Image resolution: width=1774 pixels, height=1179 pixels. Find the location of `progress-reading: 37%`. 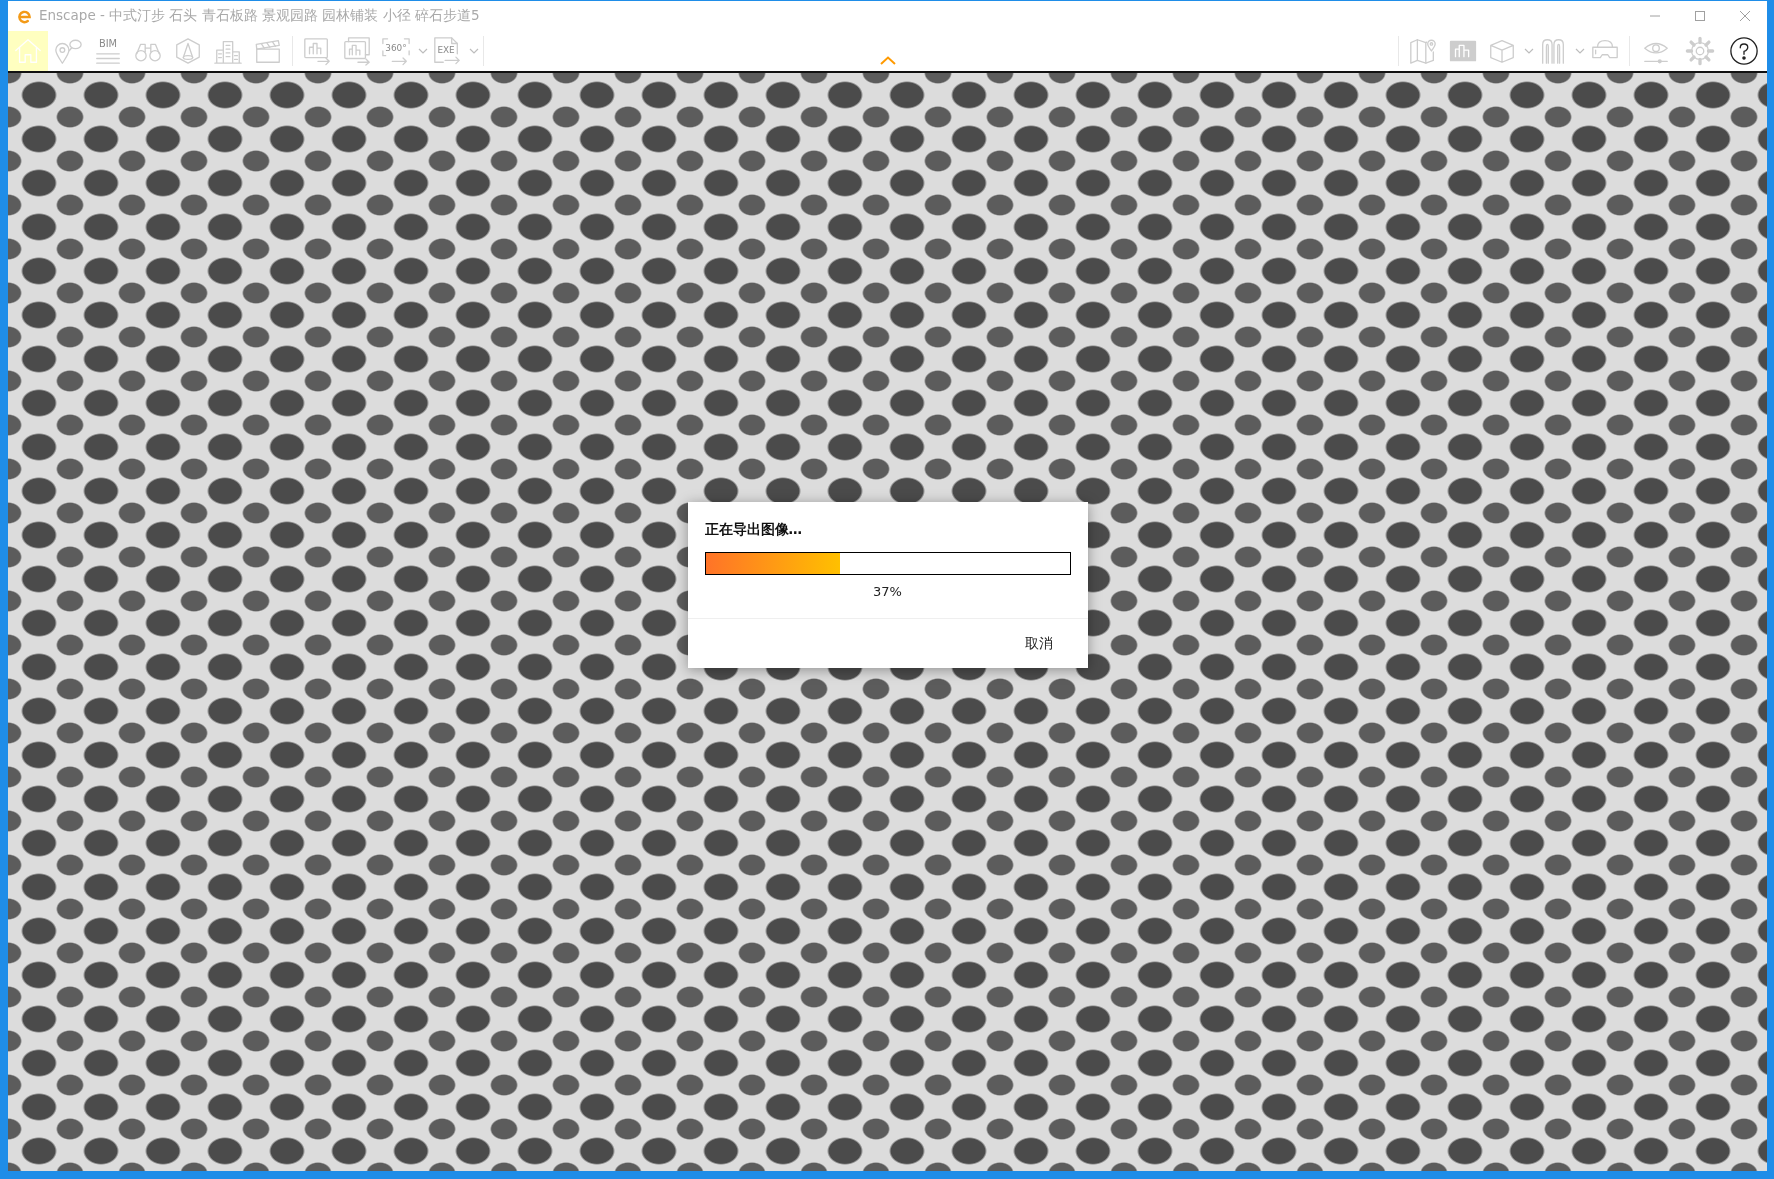

progress-reading: 37% is located at coordinates (887, 591).